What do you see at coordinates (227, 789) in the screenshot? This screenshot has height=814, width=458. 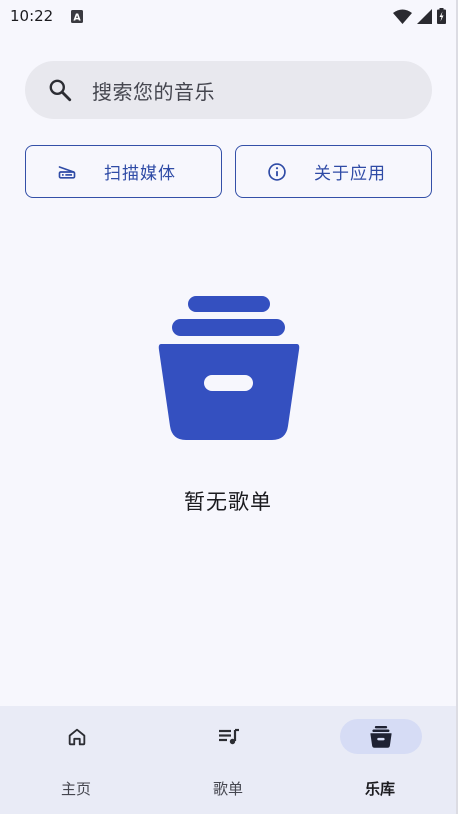 I see `nav-label-playlists: 歌单` at bounding box center [227, 789].